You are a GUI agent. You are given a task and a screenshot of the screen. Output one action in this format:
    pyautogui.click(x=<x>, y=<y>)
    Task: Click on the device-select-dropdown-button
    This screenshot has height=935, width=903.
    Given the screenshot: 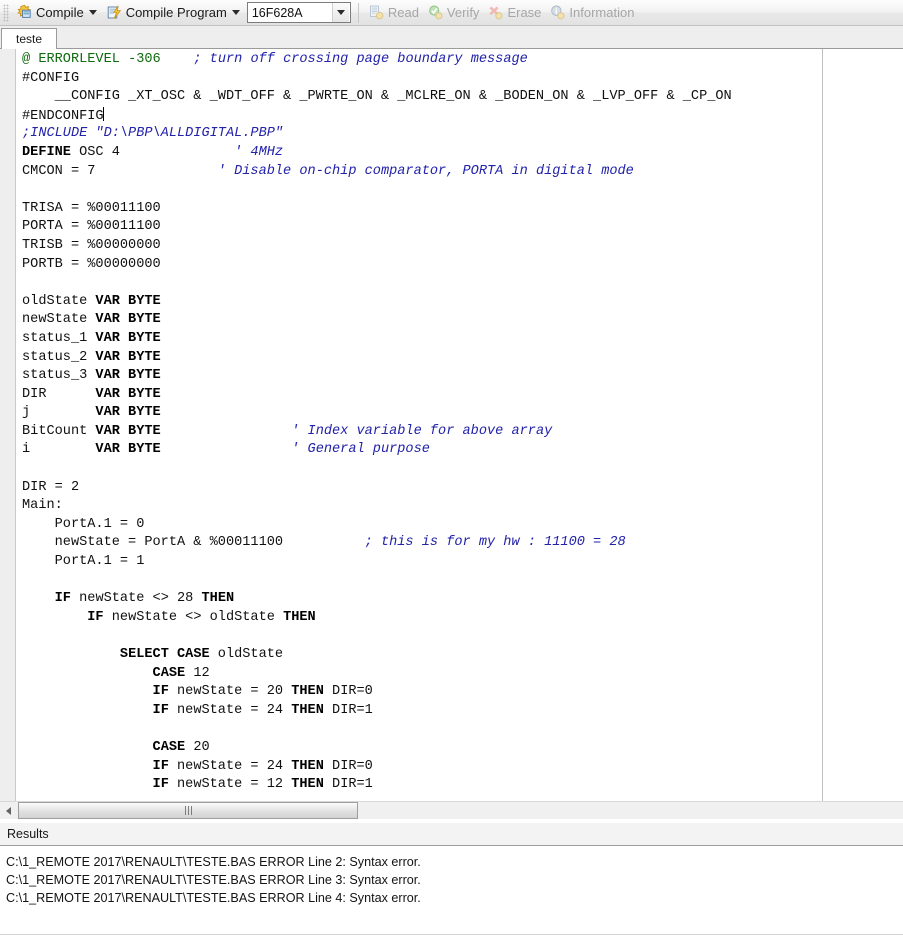 What is the action you would take?
    pyautogui.click(x=340, y=12)
    